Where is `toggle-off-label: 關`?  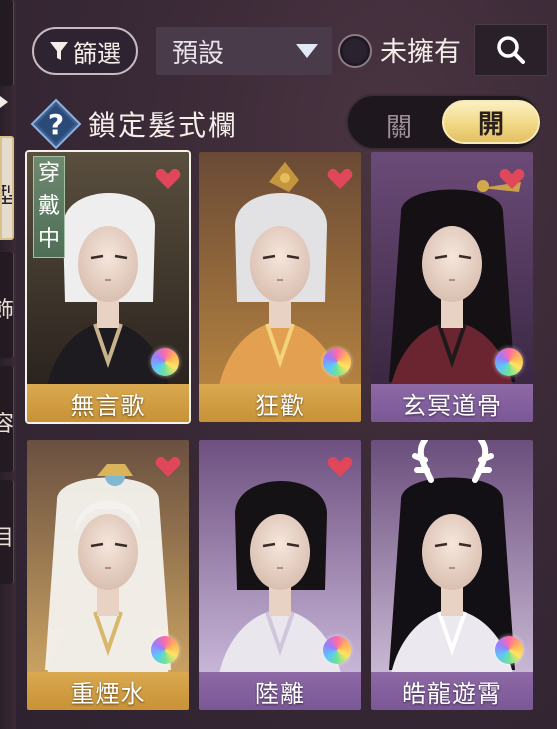 toggle-off-label: 關 is located at coordinates (399, 125).